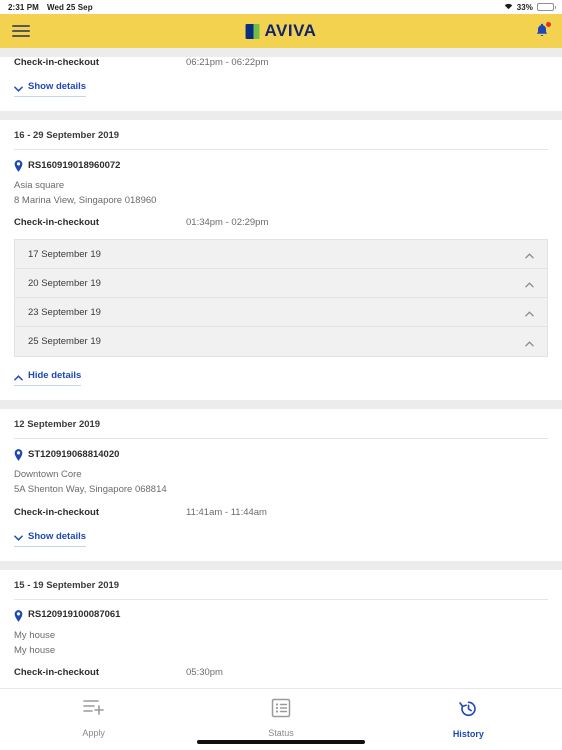  I want to click on status-bar-date: Wed 25 Sep, so click(69, 7).